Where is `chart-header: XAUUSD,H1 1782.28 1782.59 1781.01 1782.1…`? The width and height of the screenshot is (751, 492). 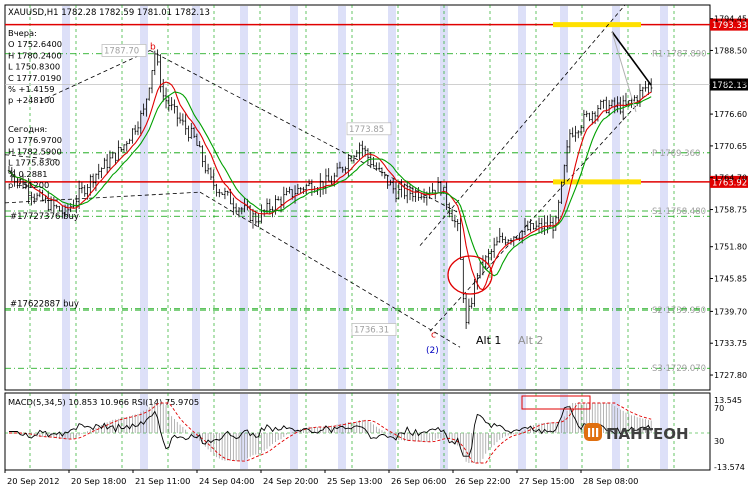
chart-header: XAUUSD,H1 1782.28 1782.59 1781.01 1782.1… is located at coordinates (109, 13).